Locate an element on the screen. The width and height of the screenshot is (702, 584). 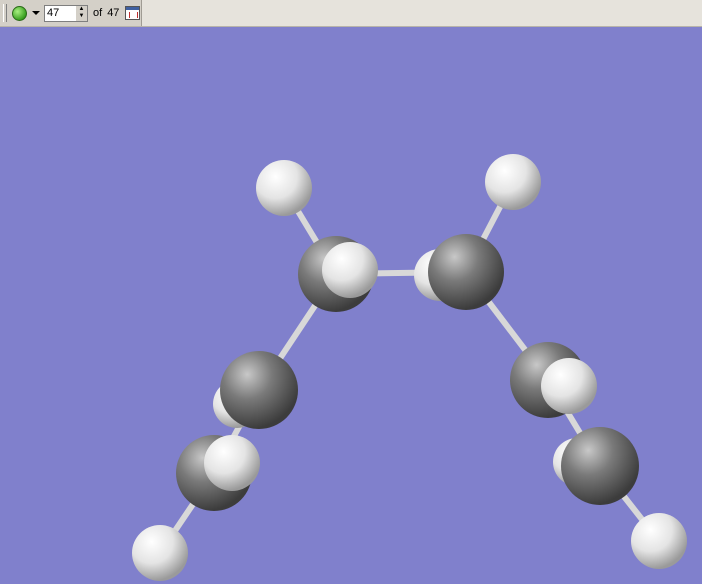
frame-spinner: ▲ ▼ is located at coordinates (81, 13).